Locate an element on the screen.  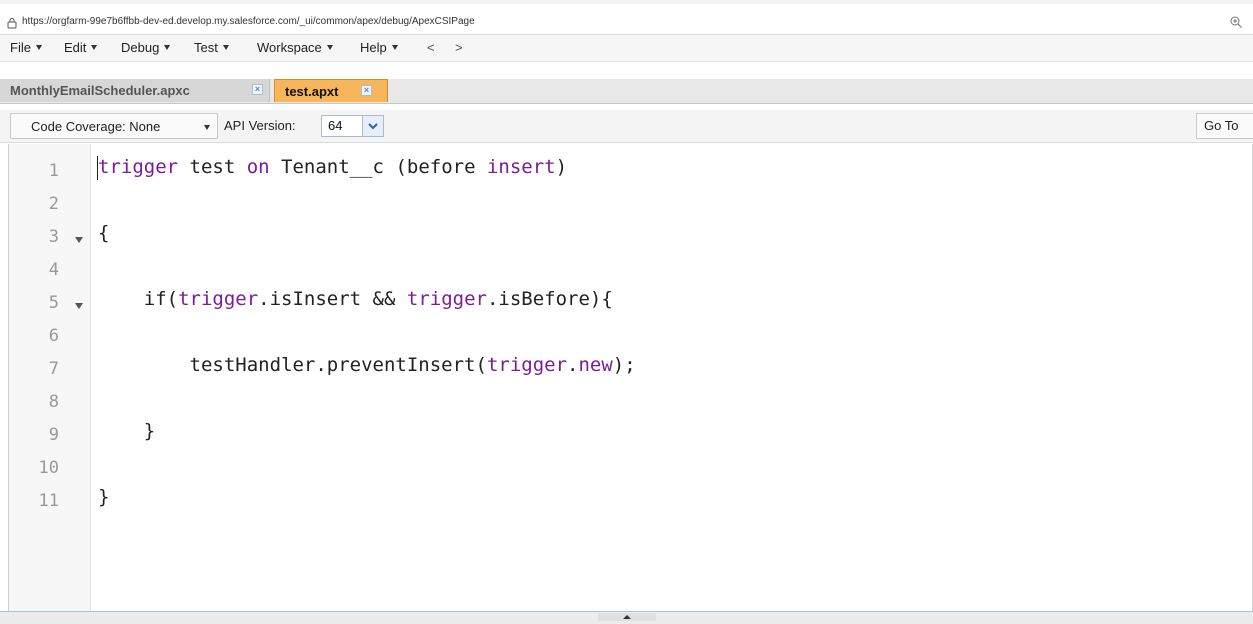
line-number: 4 is located at coordinates (53, 270).